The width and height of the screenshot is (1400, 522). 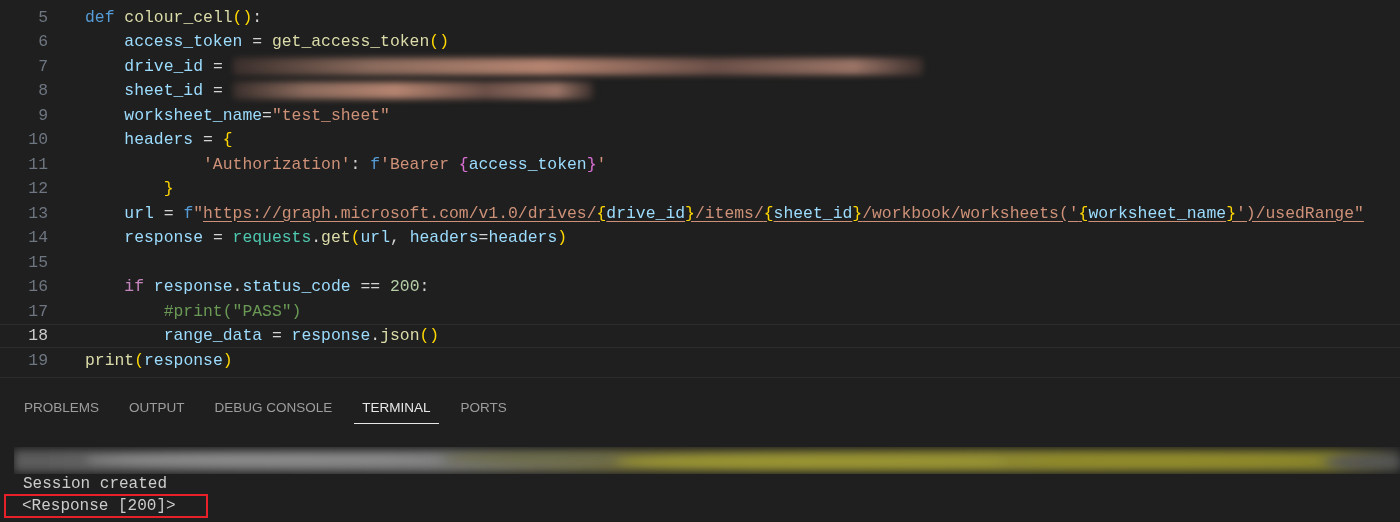 What do you see at coordinates (404, 164) in the screenshot?
I see `code-line: 'Authorization': f'Bearer {access_token}'` at bounding box center [404, 164].